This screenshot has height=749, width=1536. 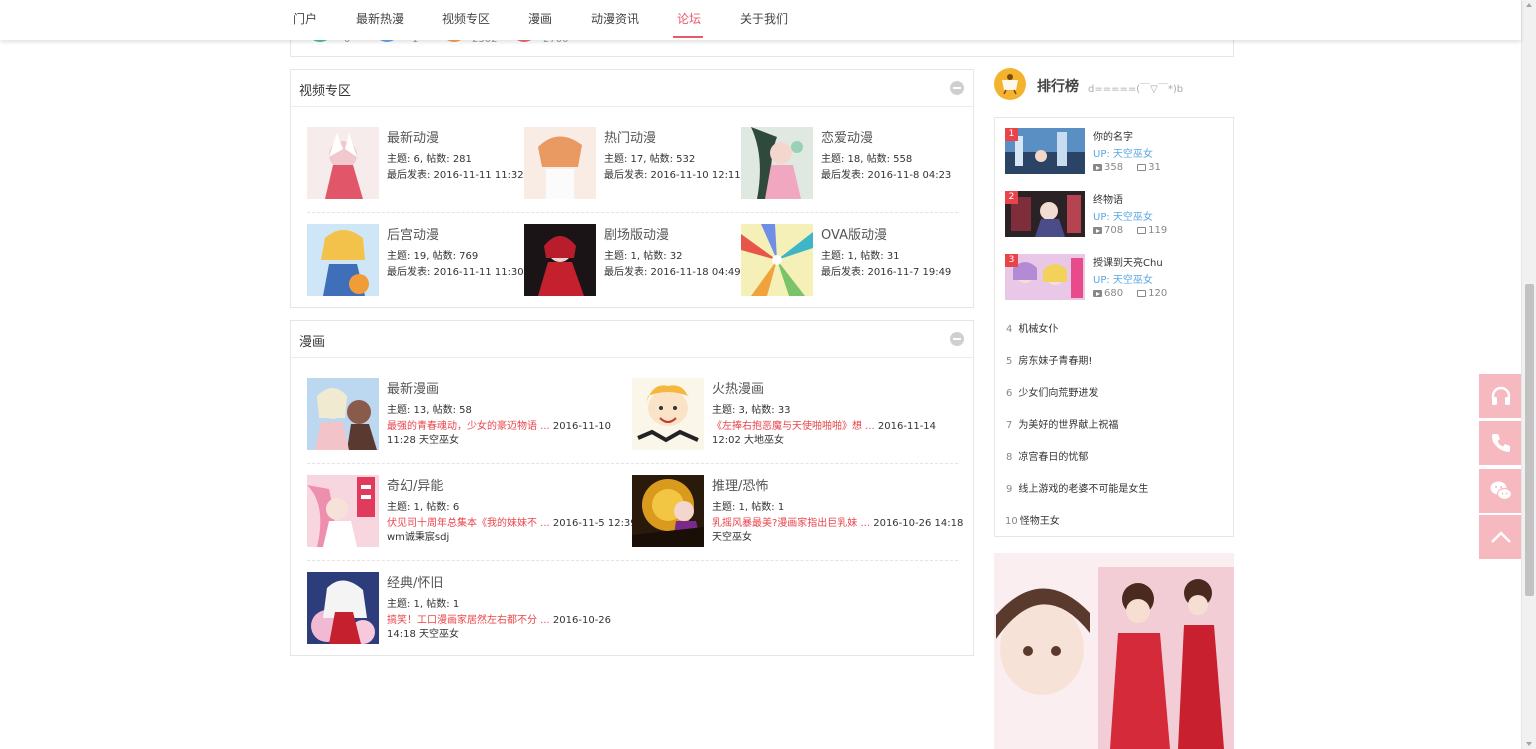 What do you see at coordinates (423, 438) in the screenshot?
I see `latest-thread-author: 11:28 天空巫女` at bounding box center [423, 438].